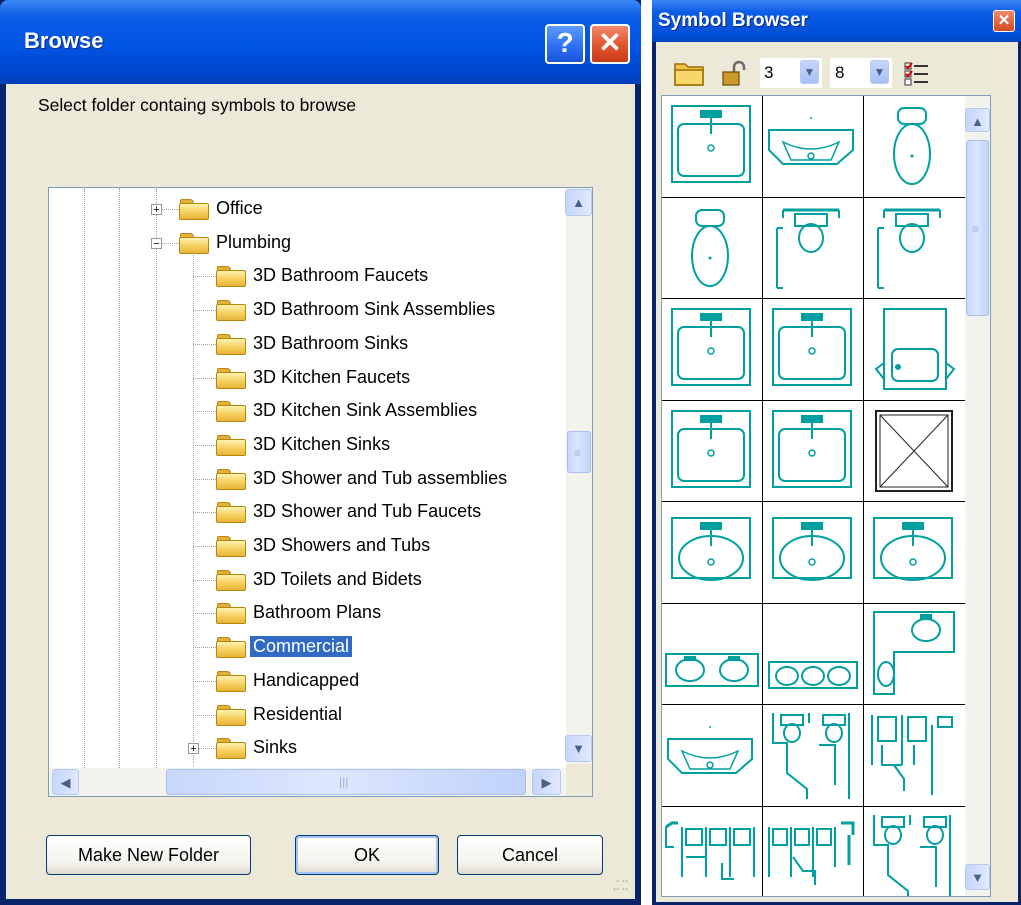 This screenshot has width=1021, height=905. What do you see at coordinates (330, 343) in the screenshot?
I see `tree-node-label: 3D Bathroom Sinks` at bounding box center [330, 343].